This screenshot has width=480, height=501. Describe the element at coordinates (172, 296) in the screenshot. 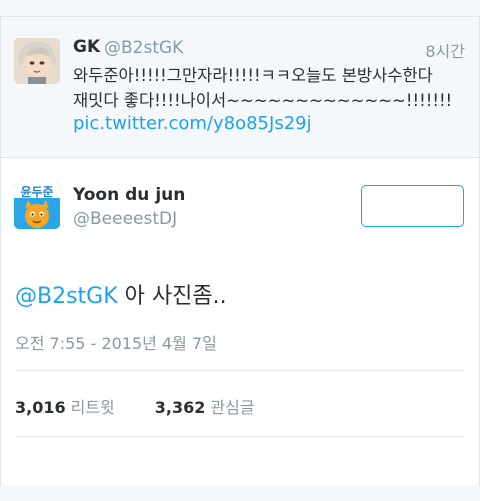

I see `tweet-body: 아 사진좀..` at that location.